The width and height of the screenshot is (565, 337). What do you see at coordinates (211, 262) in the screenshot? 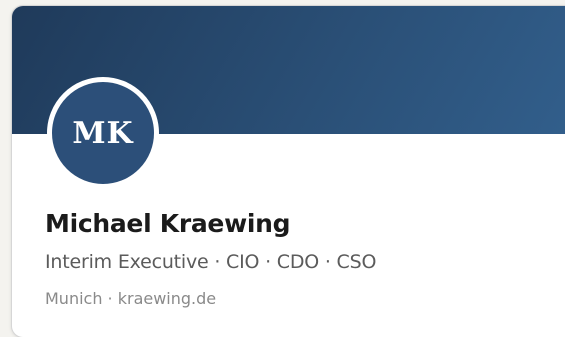
I see `profile-roles: Interim Executive · CIO · CDO · CSO` at bounding box center [211, 262].